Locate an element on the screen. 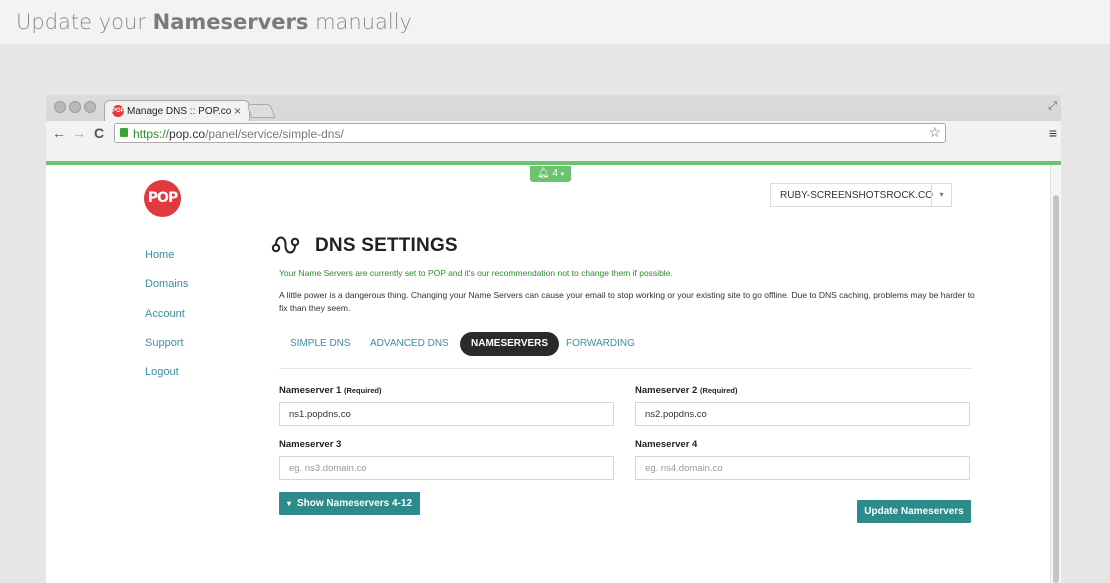 This screenshot has width=1110, height=583. tabs-divider is located at coordinates (625, 368).